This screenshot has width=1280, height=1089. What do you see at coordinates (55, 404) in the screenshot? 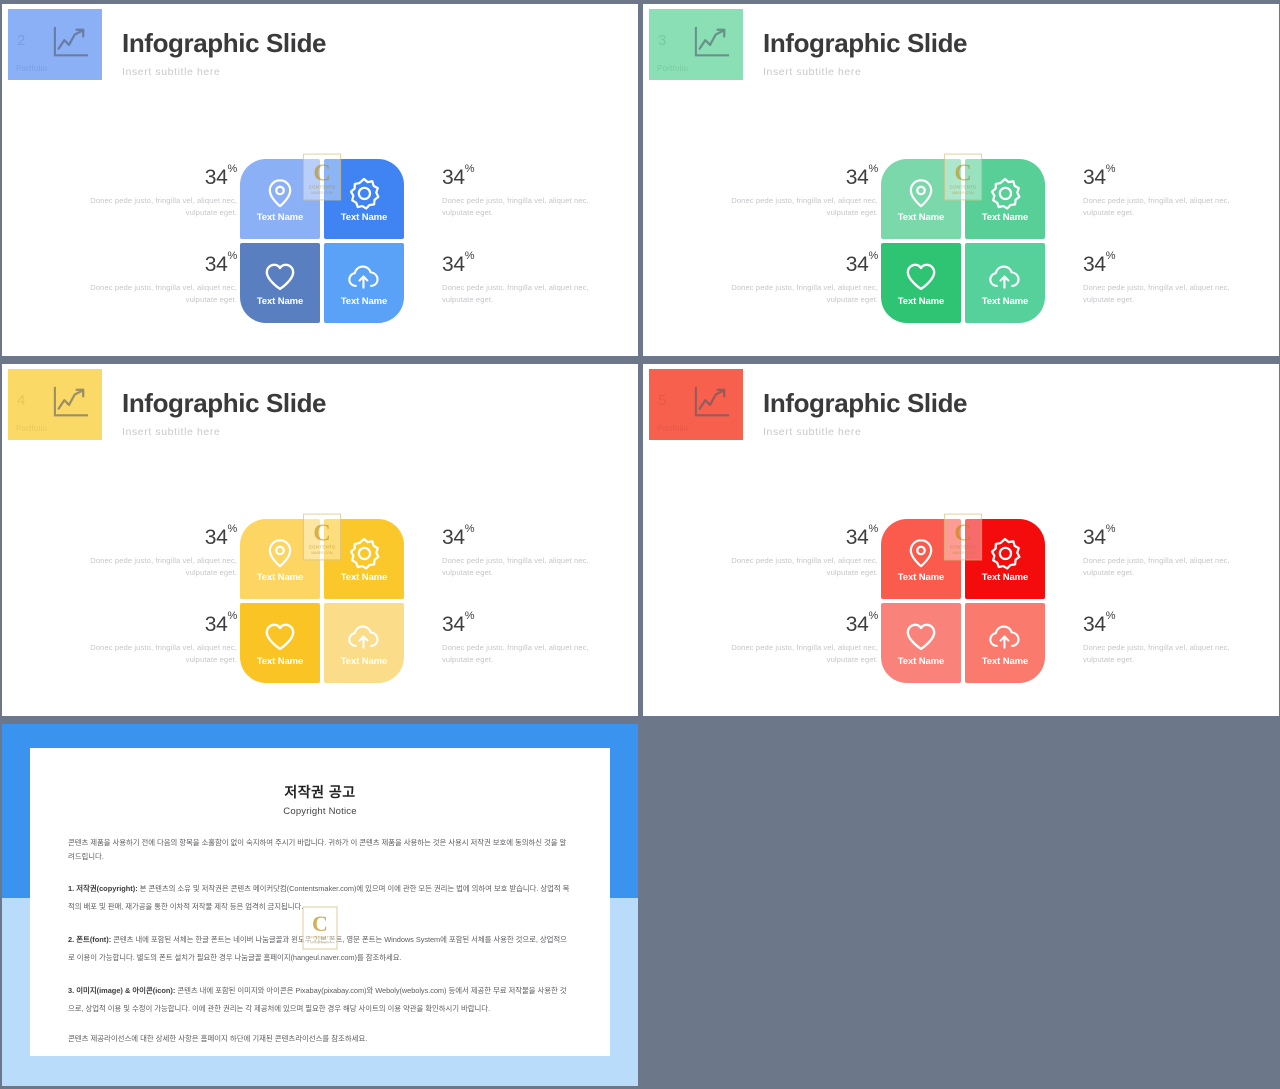
I see `slide-badge: 4 Portfolio` at bounding box center [55, 404].